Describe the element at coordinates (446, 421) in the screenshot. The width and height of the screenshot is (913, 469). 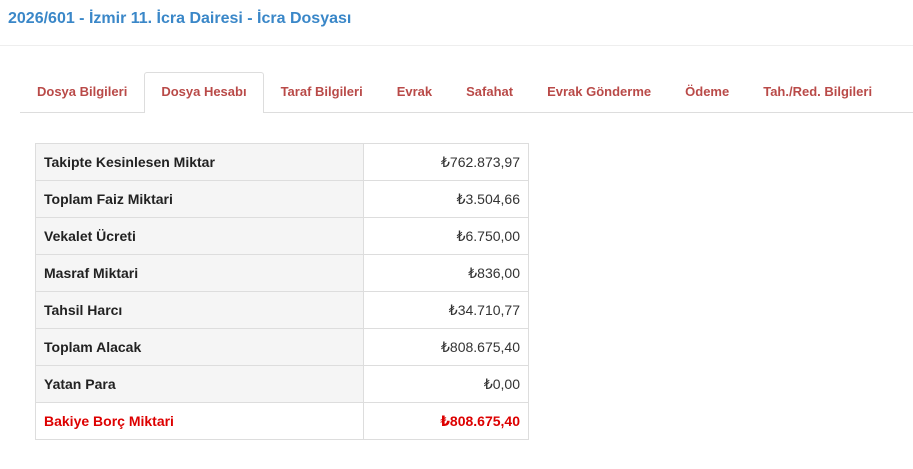
I see `total-value: ₺808.675,40` at that location.